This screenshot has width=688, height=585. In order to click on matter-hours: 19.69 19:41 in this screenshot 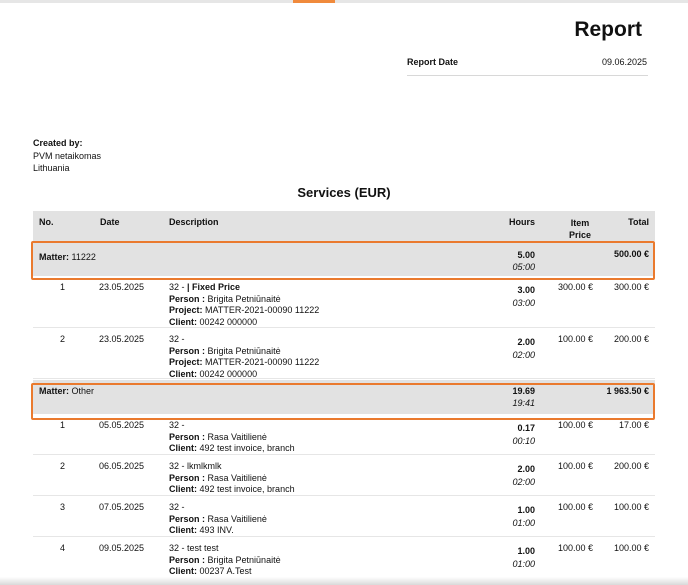, I will do `click(523, 397)`.